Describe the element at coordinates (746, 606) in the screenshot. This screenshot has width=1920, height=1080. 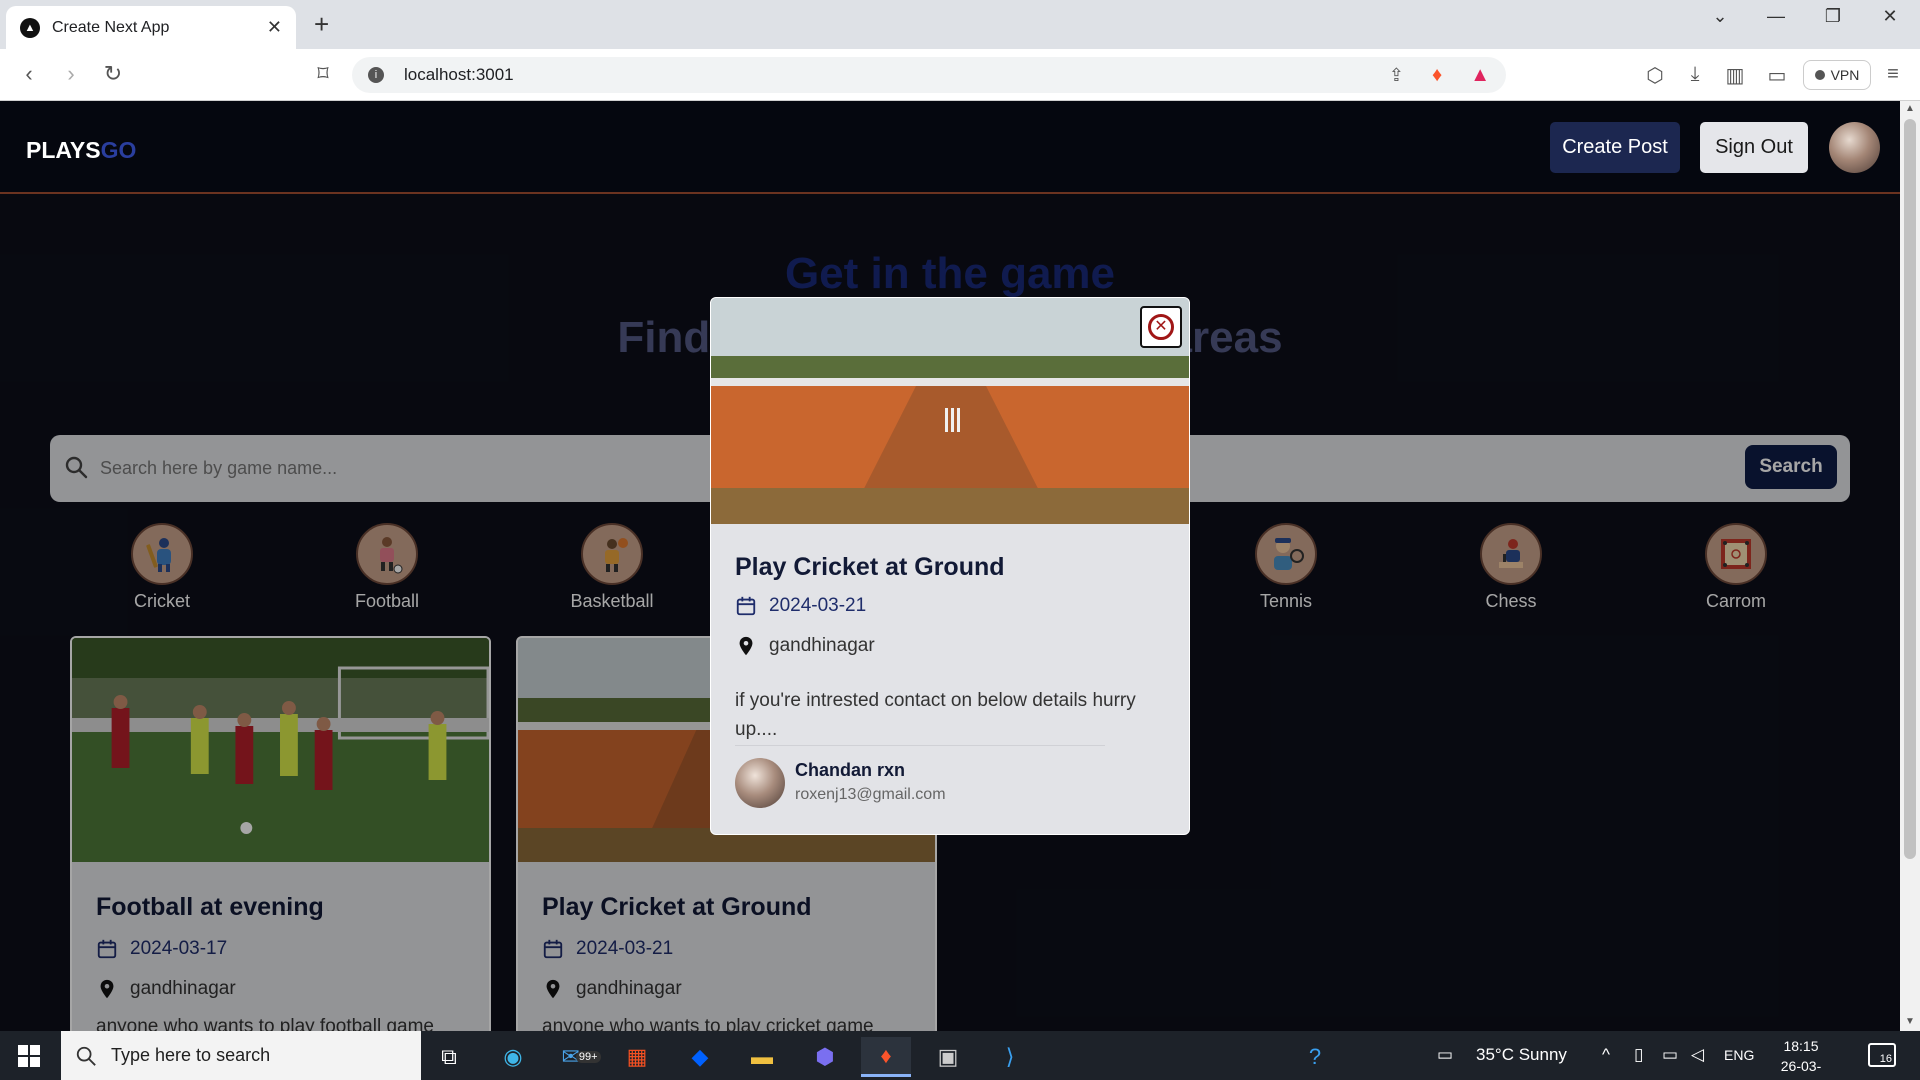
I see `calendar-icon` at that location.